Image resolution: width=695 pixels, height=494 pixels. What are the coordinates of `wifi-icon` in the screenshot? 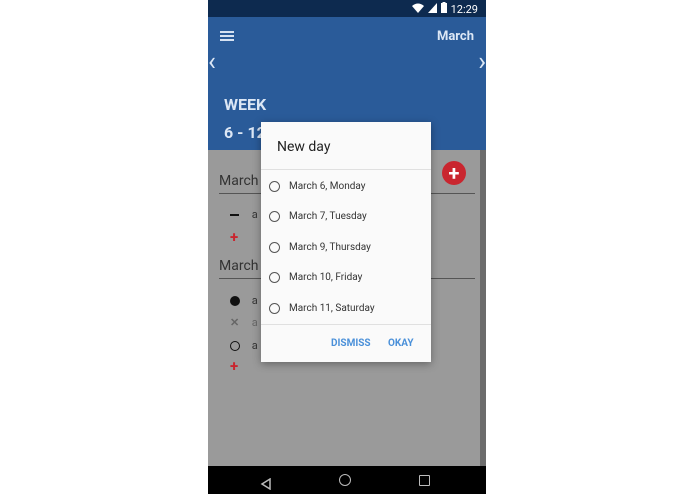 It's located at (417, 9).